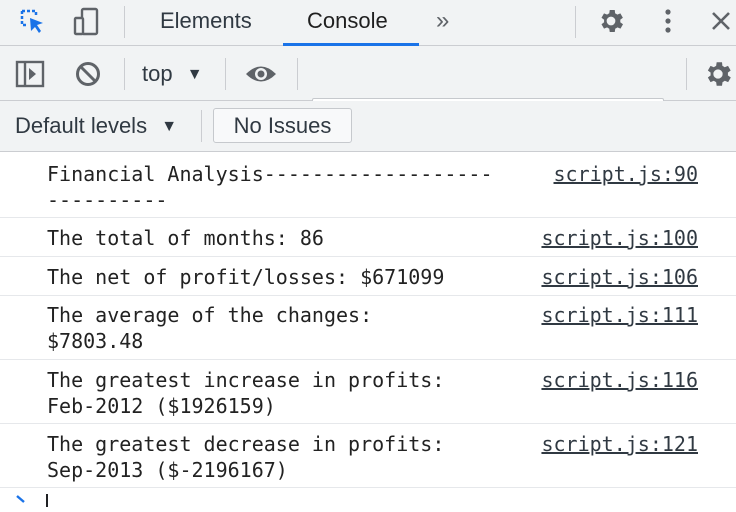 This screenshot has width=736, height=512. Describe the element at coordinates (619, 238) in the screenshot. I see `source-link: script.js:100` at that location.